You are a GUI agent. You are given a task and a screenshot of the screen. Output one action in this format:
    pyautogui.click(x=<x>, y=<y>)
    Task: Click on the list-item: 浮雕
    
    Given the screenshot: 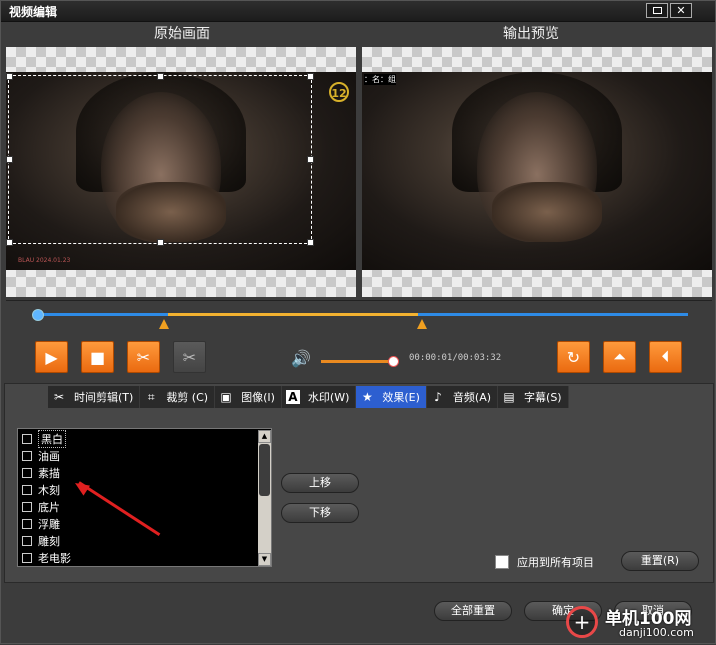 What is the action you would take?
    pyautogui.click(x=41, y=524)
    